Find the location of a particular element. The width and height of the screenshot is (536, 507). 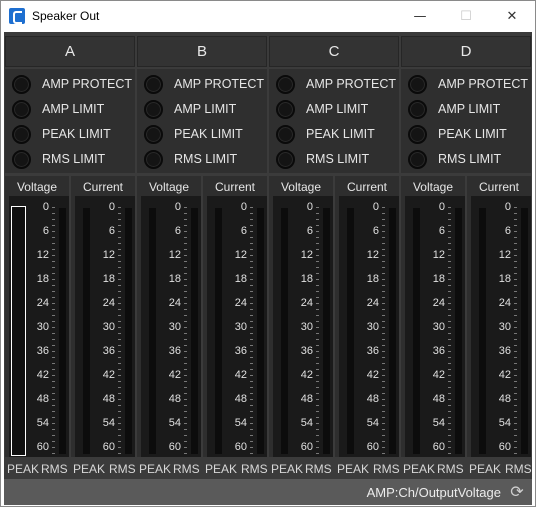

indicator-amp-protect: AMP PROTECT is located at coordinates (468, 84).